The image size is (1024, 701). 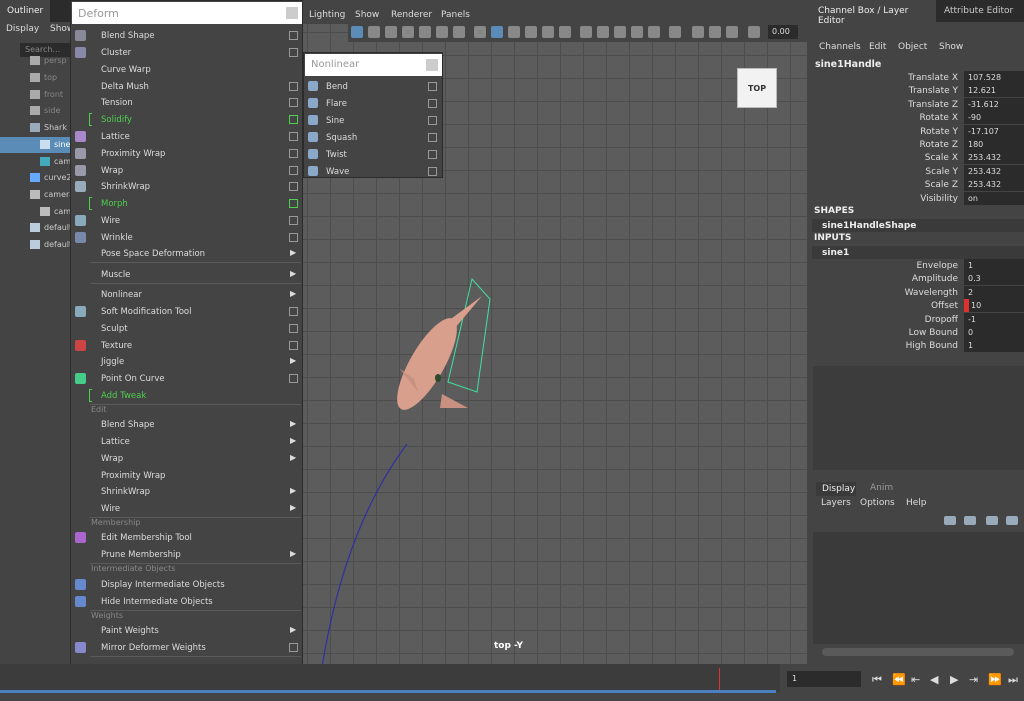 I want to click on play-backward-icon: ◀, so click(x=934, y=679).